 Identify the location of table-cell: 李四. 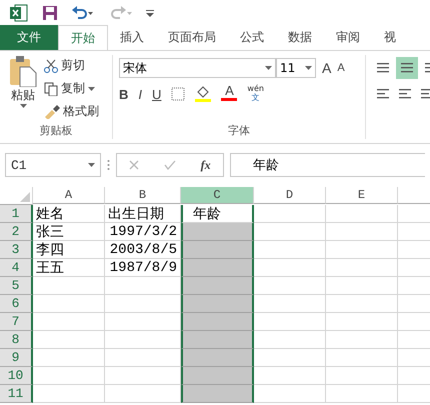
(69, 250).